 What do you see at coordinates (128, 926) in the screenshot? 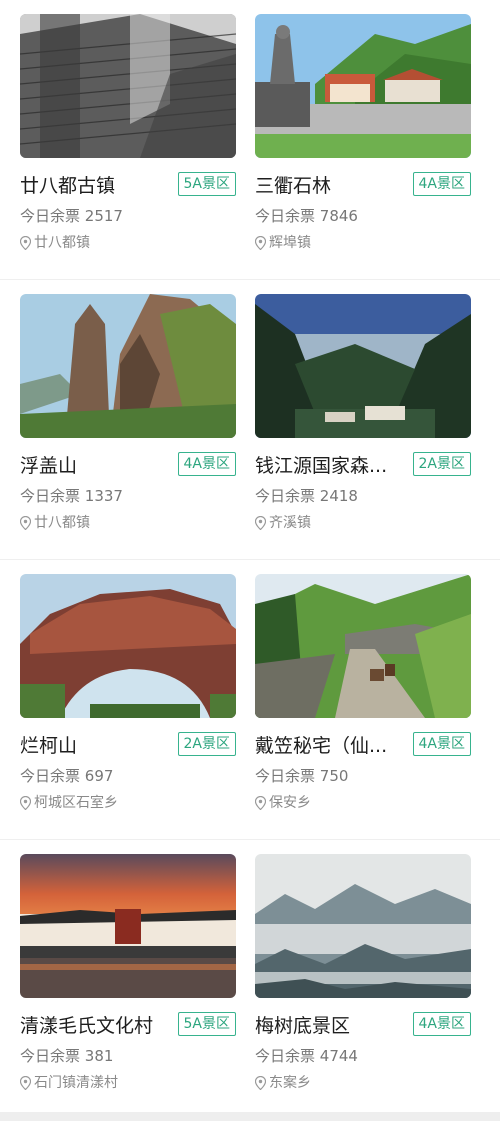
I see `attraction-photo-village-sunset` at bounding box center [128, 926].